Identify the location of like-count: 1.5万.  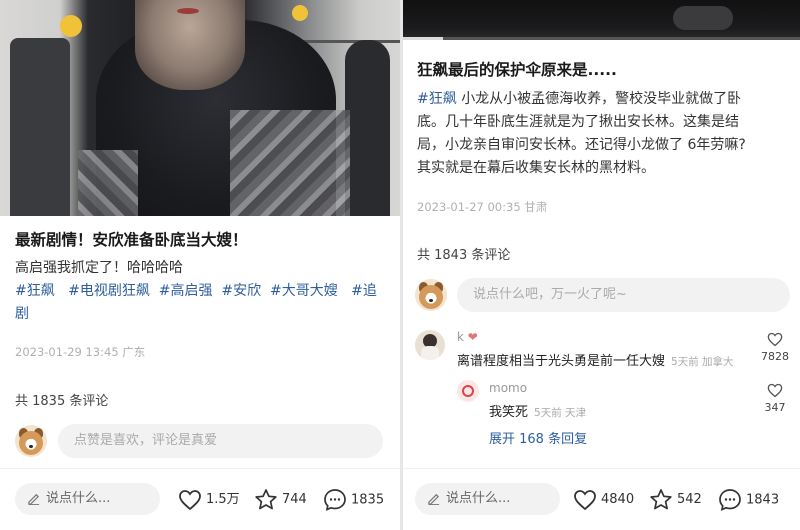
(223, 499).